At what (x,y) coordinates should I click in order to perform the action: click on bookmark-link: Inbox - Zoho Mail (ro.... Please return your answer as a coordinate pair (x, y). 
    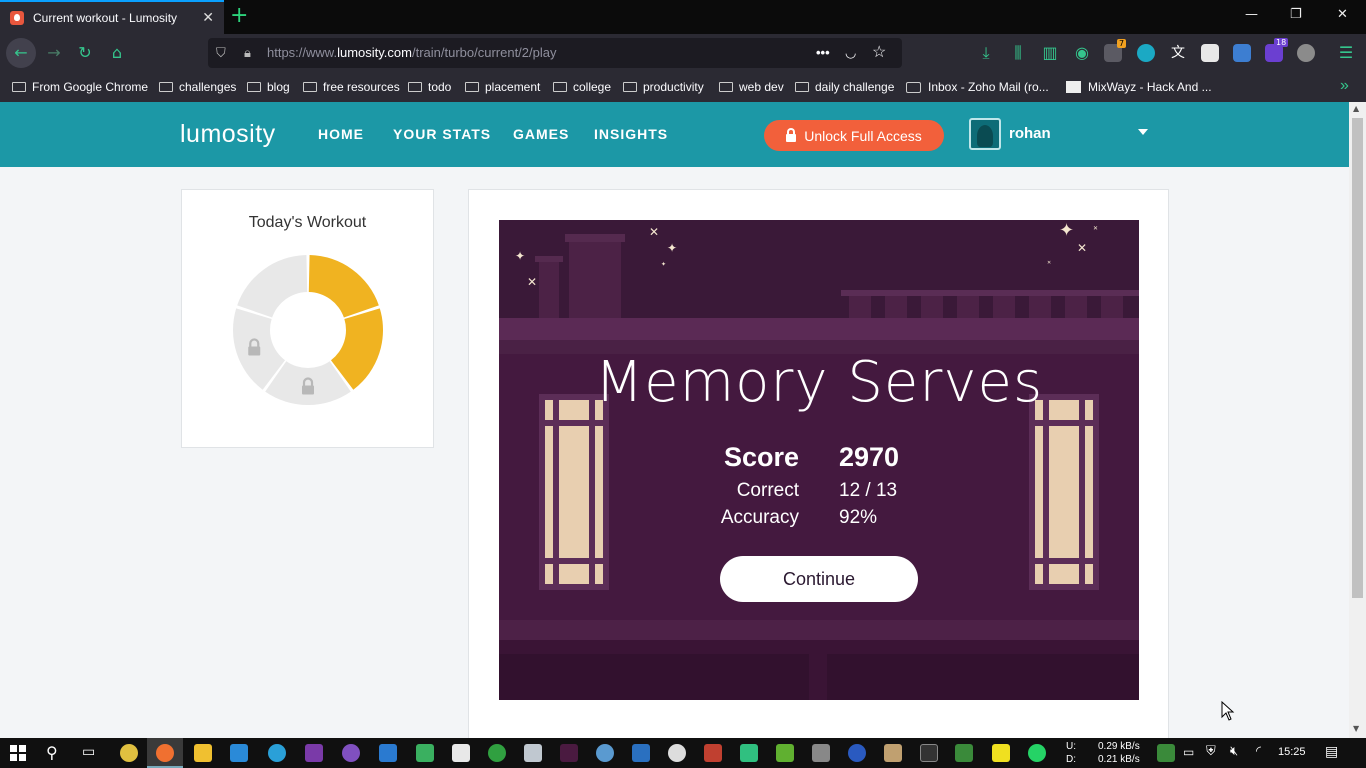
    Looking at the image, I should click on (977, 87).